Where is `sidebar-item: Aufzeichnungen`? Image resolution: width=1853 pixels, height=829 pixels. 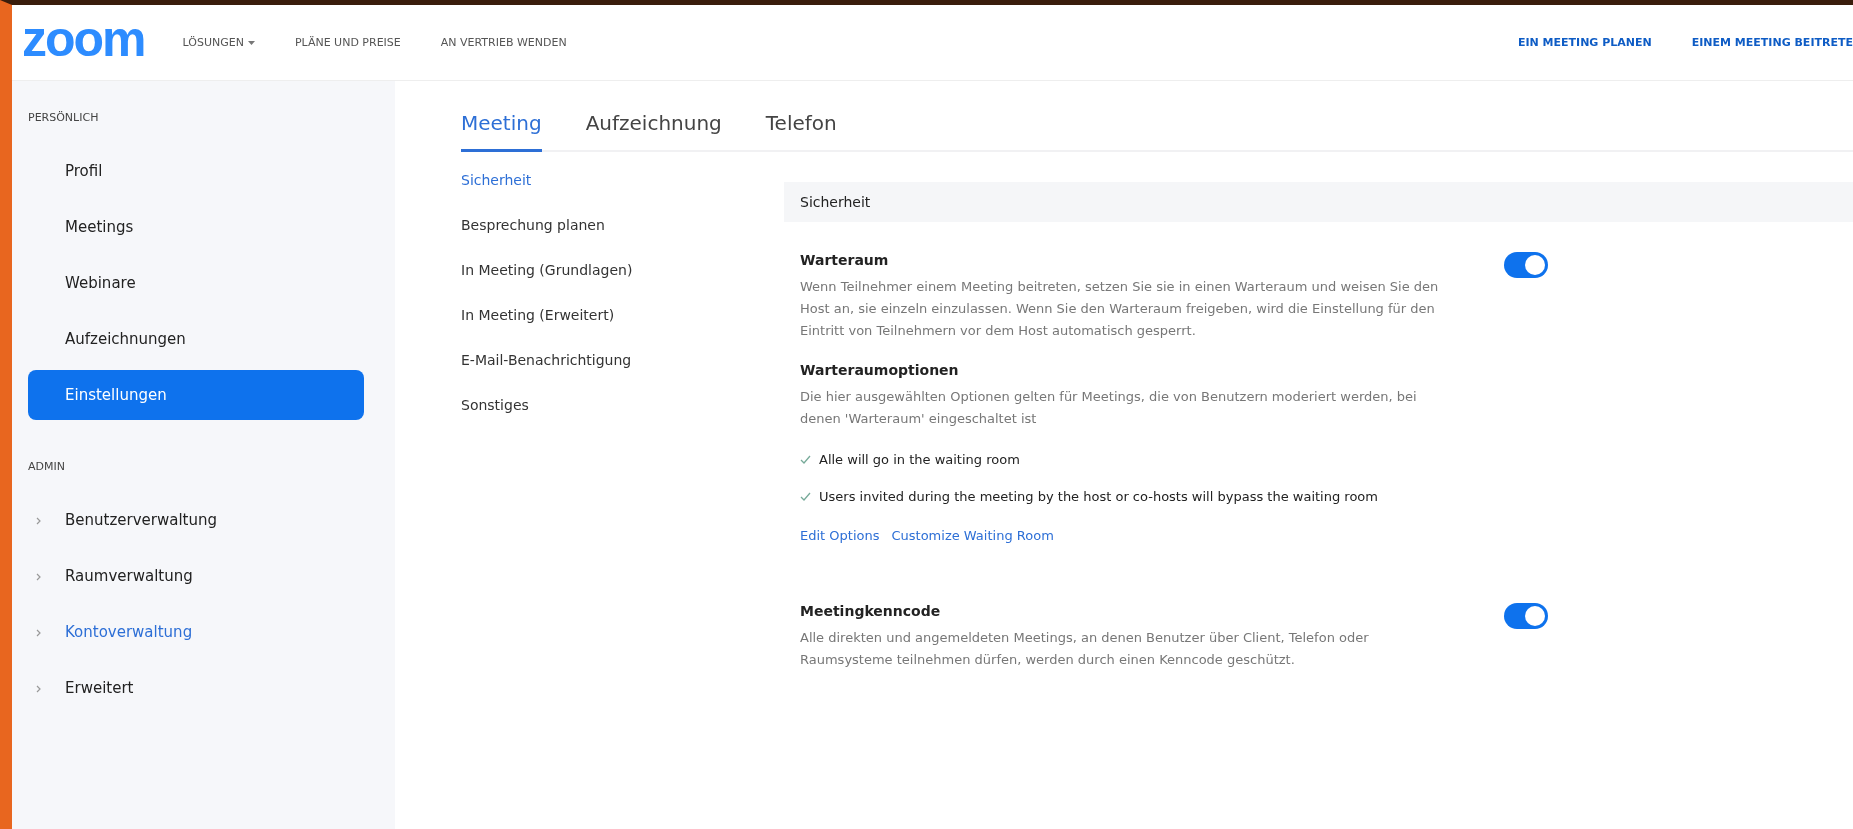 sidebar-item: Aufzeichnungen is located at coordinates (203, 339).